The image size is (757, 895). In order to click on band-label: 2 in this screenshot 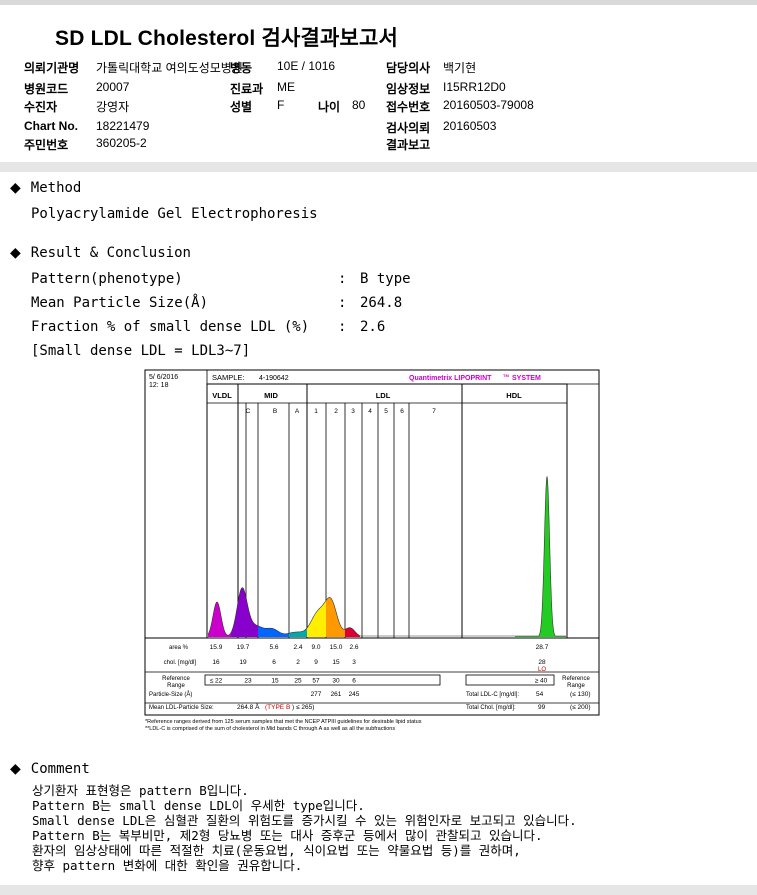, I will do `click(336, 411)`.